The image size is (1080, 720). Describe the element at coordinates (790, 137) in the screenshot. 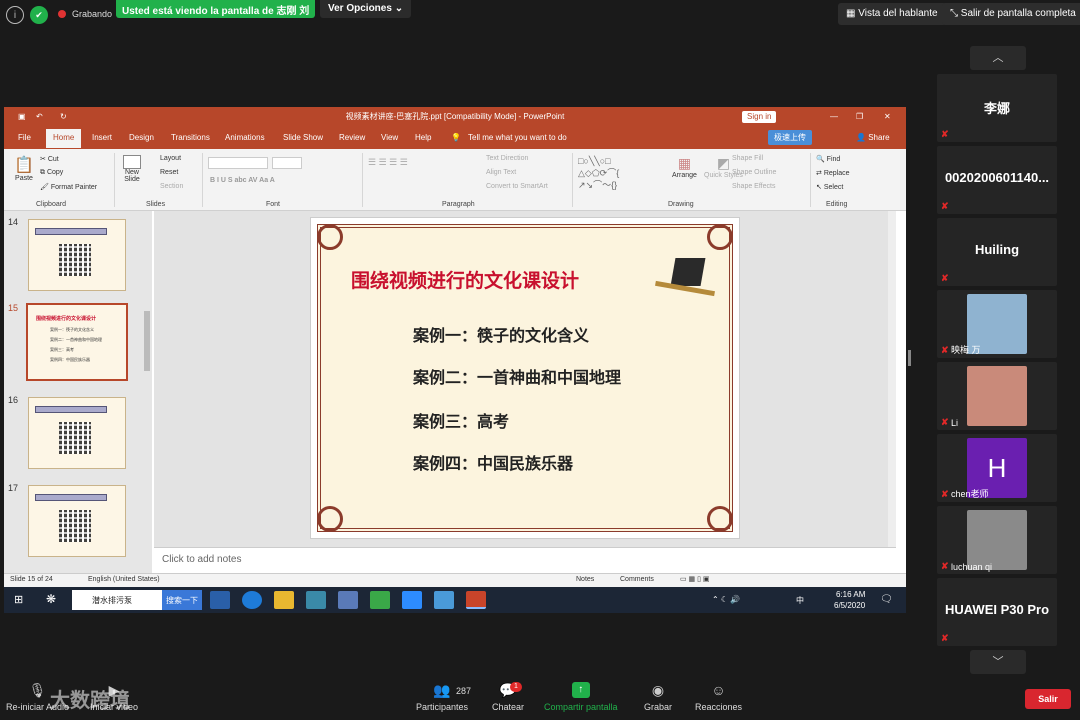

I see `upload-button: 极速上传` at that location.